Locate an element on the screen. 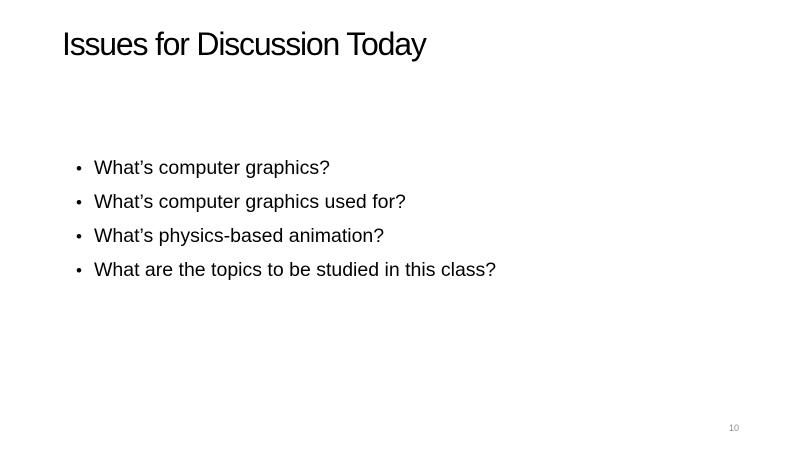 This screenshot has height=450, width=800. bullet-item: • What’s computer graphics? is located at coordinates (286, 168).